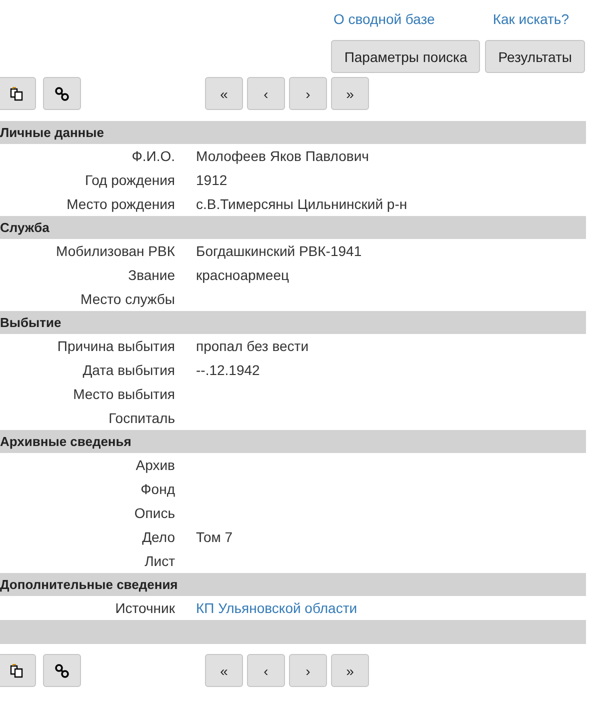 The height and width of the screenshot is (721, 593). What do you see at coordinates (252, 346) in the screenshot?
I see `field-value: пропал без вести` at bounding box center [252, 346].